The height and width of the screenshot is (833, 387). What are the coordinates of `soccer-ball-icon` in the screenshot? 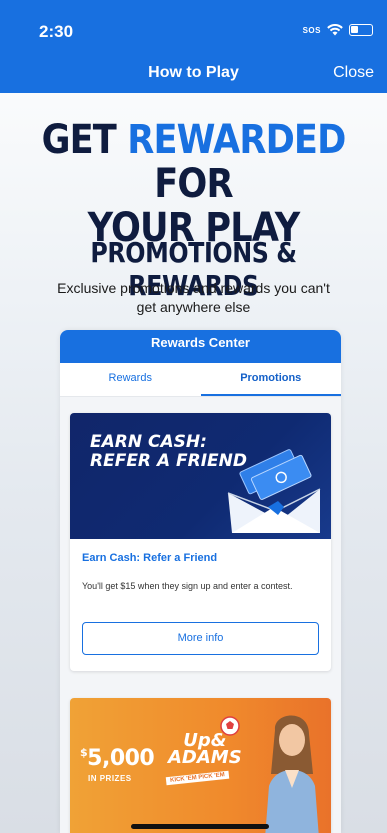 It's located at (230, 726).